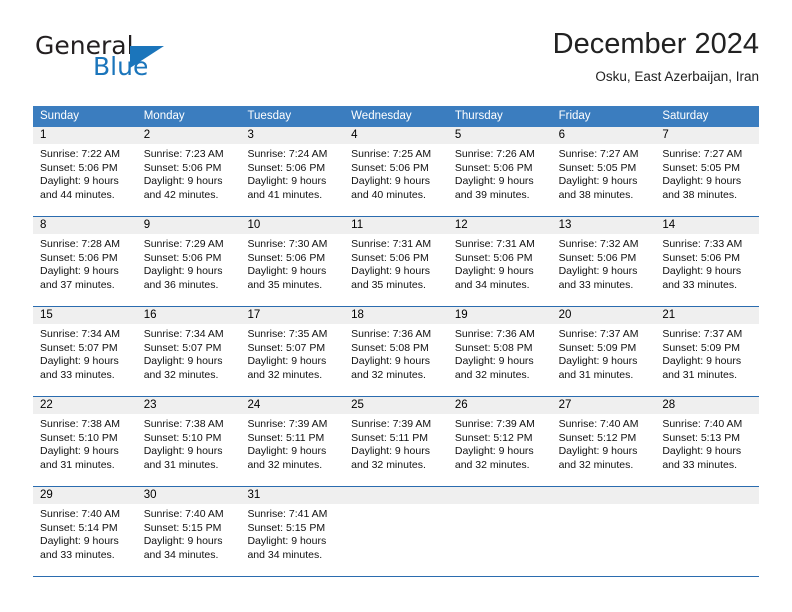 The image size is (792, 612). What do you see at coordinates (707, 315) in the screenshot?
I see `day-number: 21` at bounding box center [707, 315].